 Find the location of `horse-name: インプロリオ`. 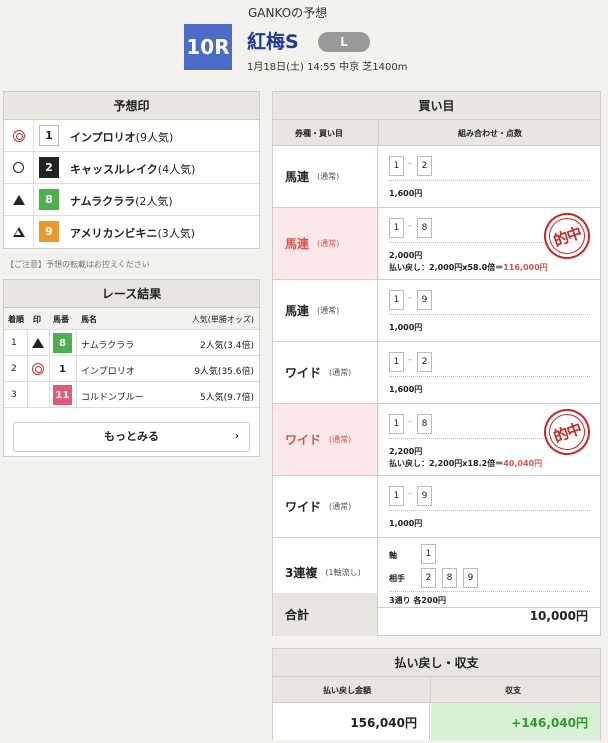

horse-name: インプロリオ is located at coordinates (108, 372).